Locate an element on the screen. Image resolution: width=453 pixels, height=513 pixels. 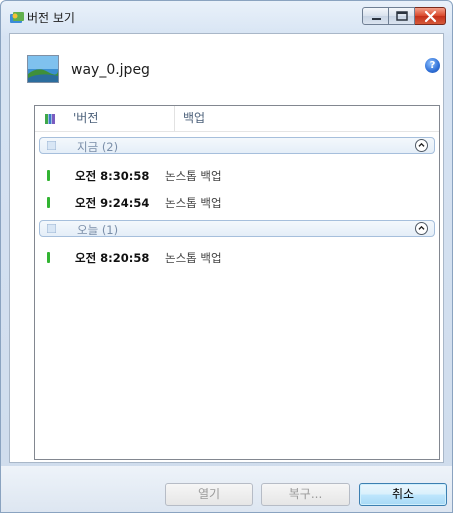
cancel-button: 취소 is located at coordinates (403, 494).